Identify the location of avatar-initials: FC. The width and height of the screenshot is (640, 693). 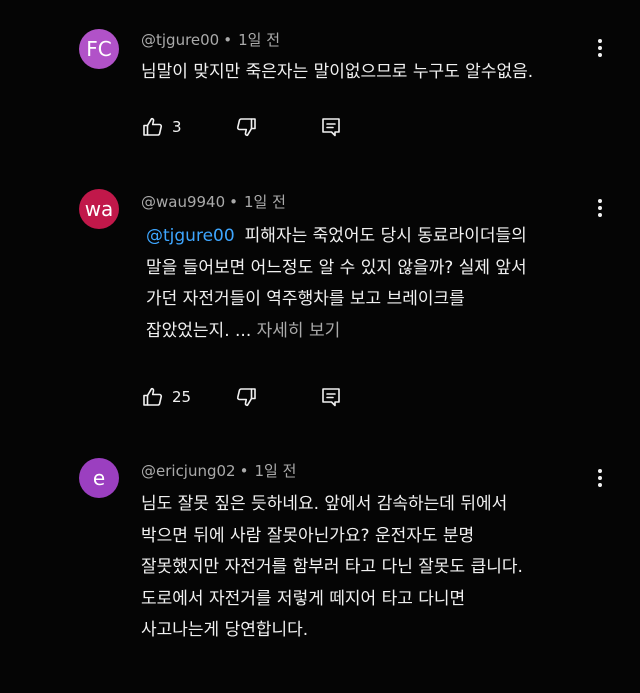
(99, 49).